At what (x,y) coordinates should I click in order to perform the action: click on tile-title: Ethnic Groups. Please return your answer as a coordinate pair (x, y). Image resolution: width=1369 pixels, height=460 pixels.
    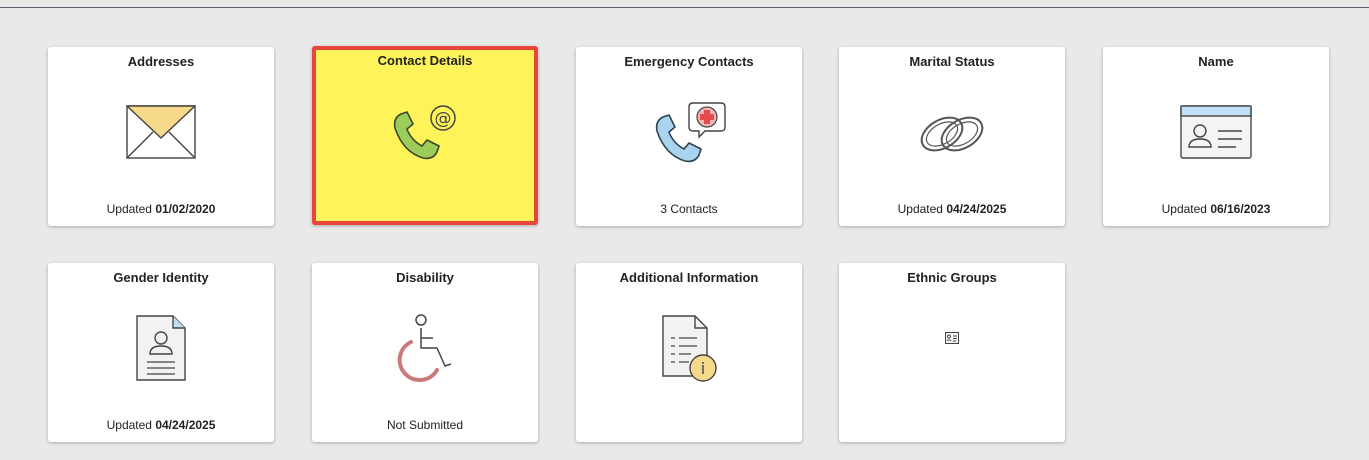
    Looking at the image, I should click on (952, 277).